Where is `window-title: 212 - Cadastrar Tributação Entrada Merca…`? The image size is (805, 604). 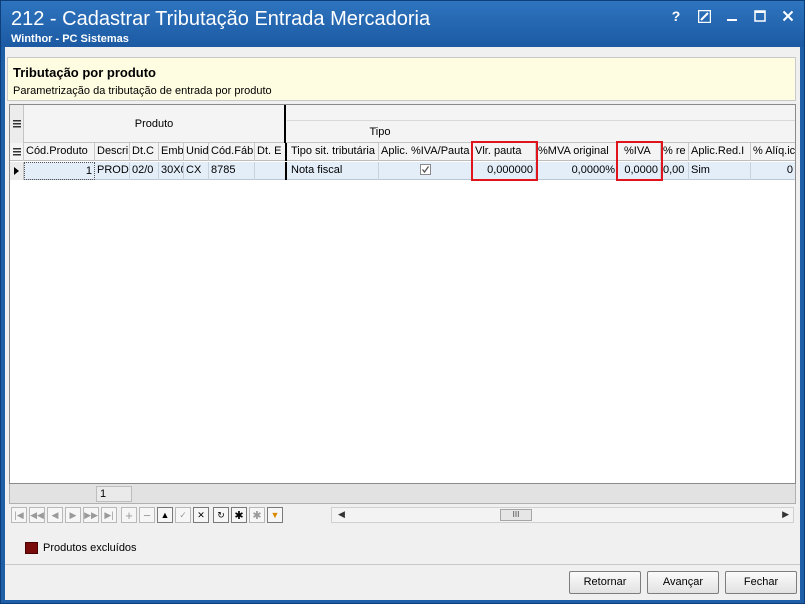 window-title: 212 - Cadastrar Tributação Entrada Merca… is located at coordinates (221, 19).